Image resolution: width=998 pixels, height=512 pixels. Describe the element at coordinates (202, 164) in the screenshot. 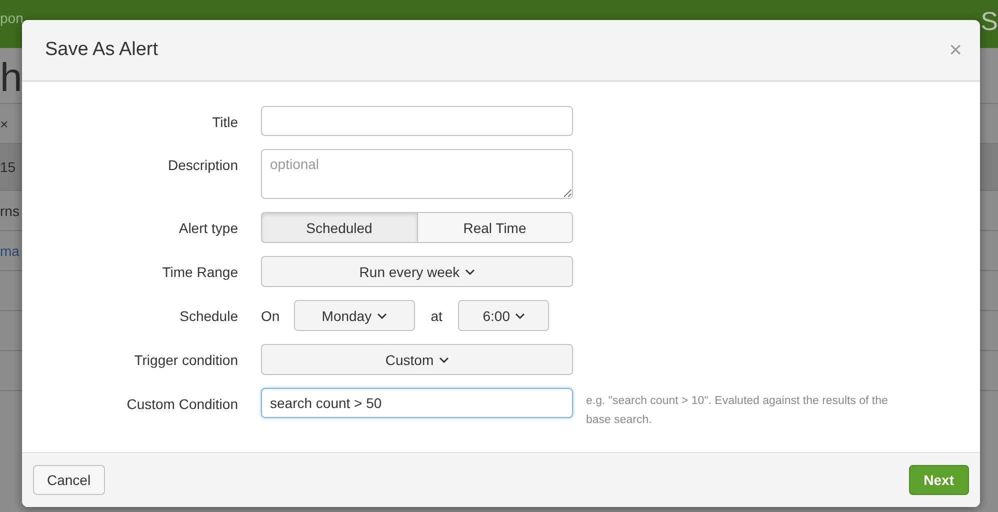

I see `field-label: Description` at that location.